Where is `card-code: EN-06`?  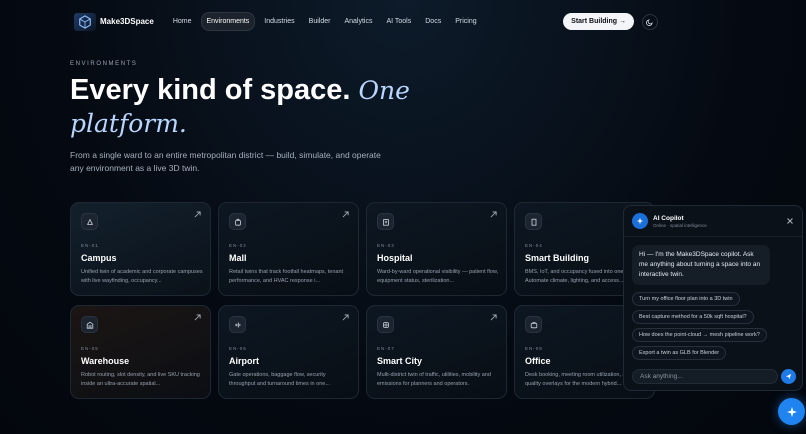 card-code: EN-06 is located at coordinates (238, 348).